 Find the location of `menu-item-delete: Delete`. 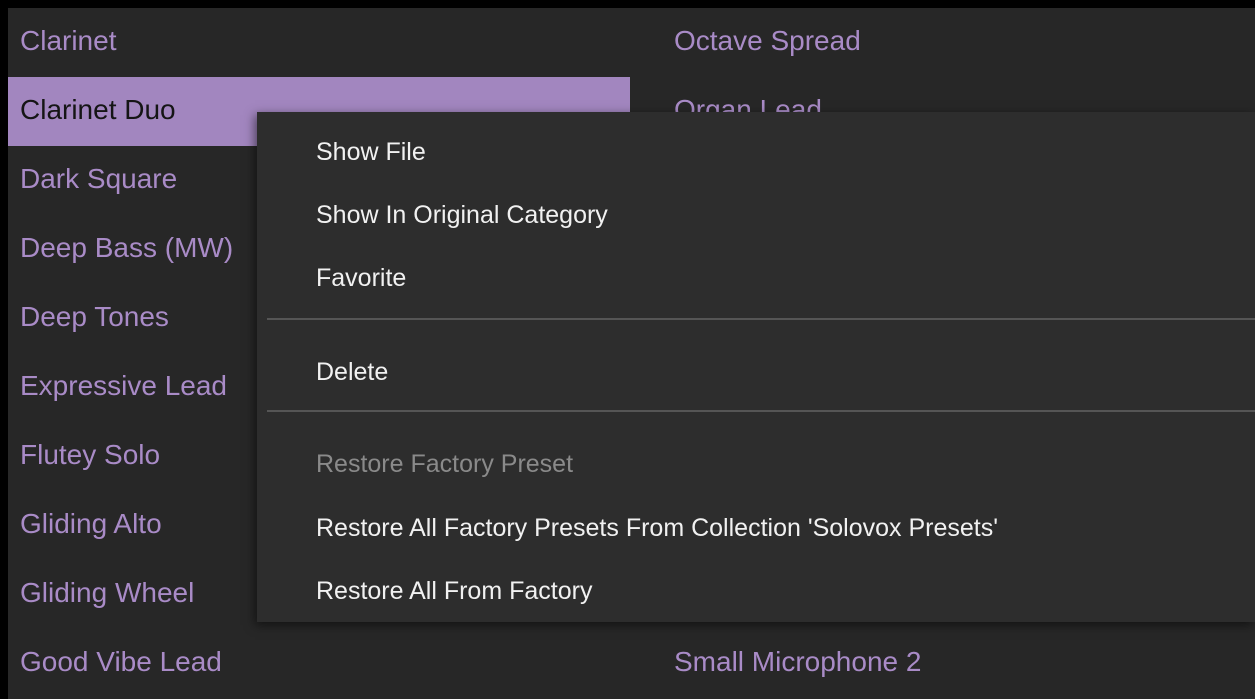

menu-item-delete: Delete is located at coordinates (352, 372).